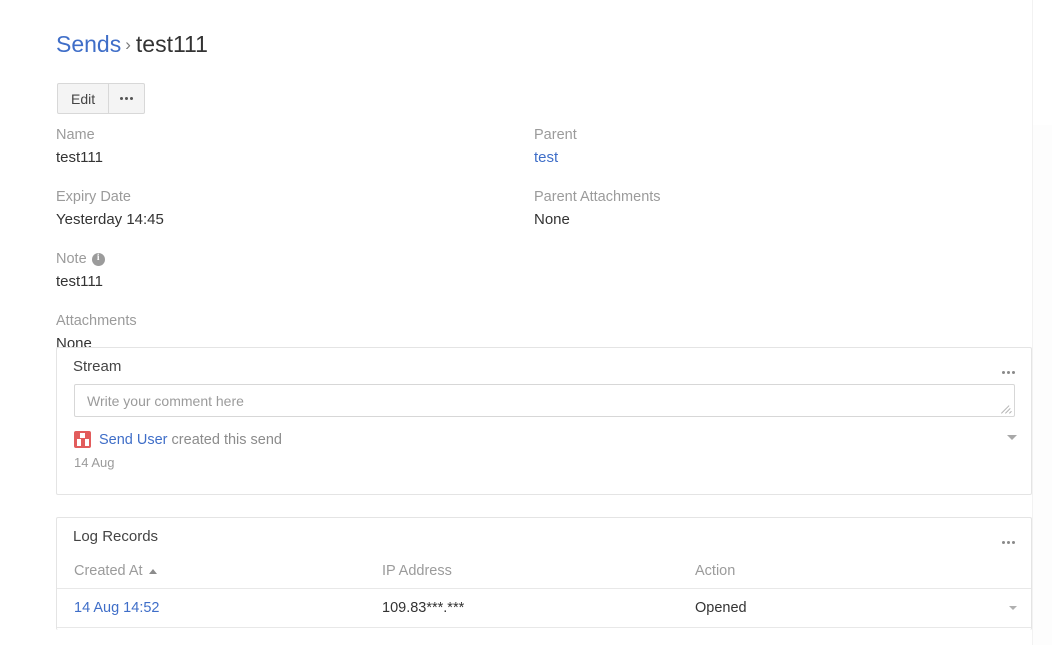 This screenshot has height=645, width=1052. Describe the element at coordinates (295, 135) in the screenshot. I see `field-label: Name` at that location.